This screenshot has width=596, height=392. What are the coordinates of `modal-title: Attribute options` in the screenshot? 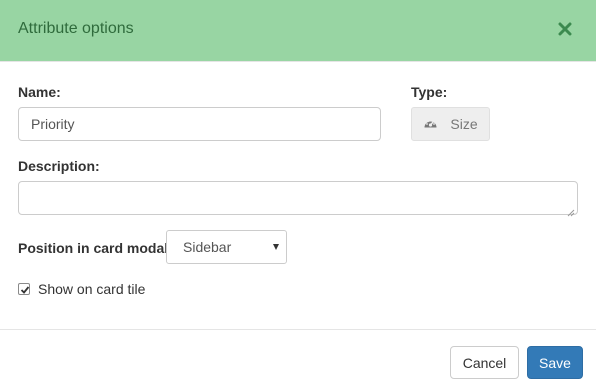 It's located at (76, 28).